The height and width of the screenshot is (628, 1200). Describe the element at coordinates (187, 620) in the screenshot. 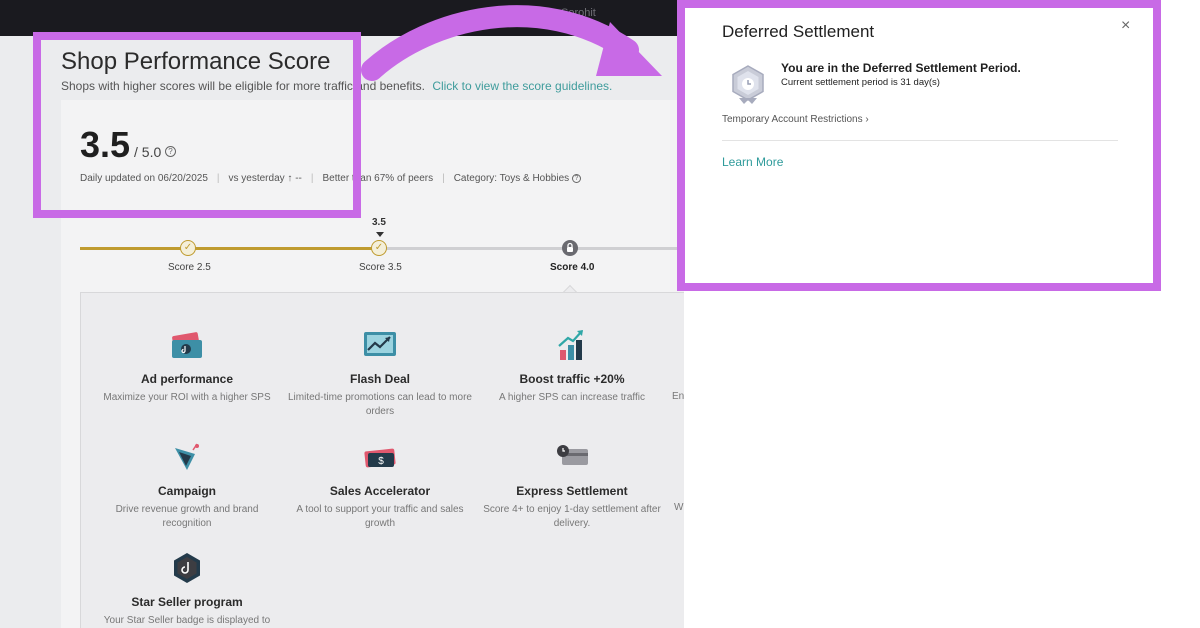

I see `benefit-desc: Your Star Seller badge is displayed to` at that location.